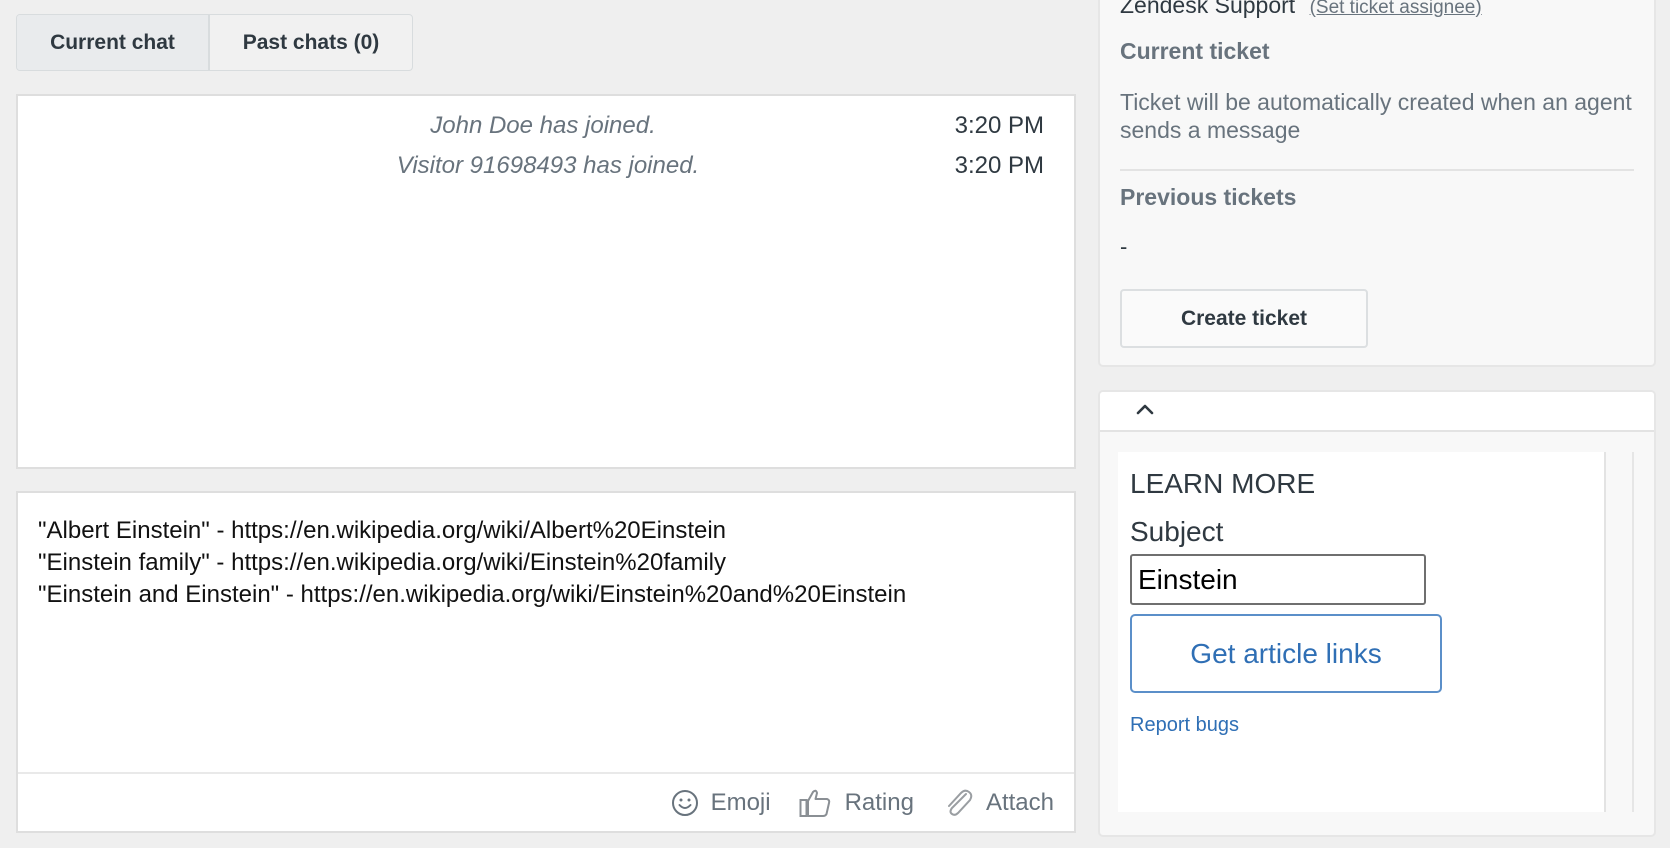 The height and width of the screenshot is (848, 1670). I want to click on chat-message: Visitor 91698493 has joined. 3:20 PM, so click(546, 167).